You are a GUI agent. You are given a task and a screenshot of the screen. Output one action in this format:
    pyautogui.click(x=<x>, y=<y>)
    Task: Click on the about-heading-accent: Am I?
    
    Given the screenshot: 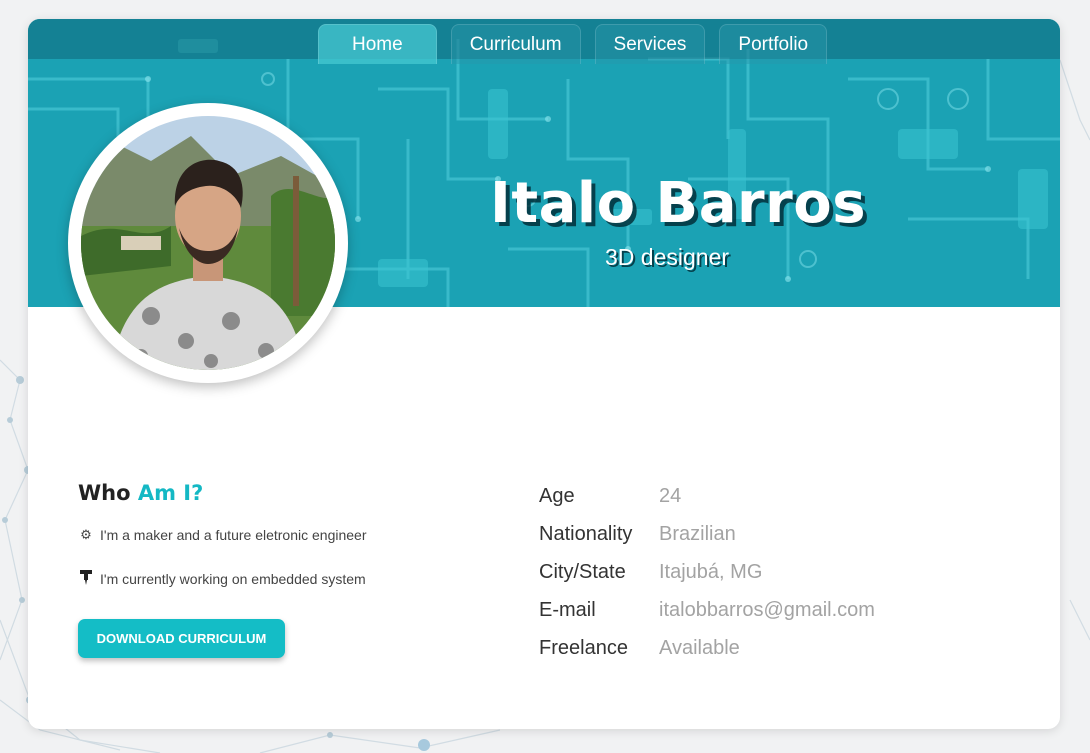 What is the action you would take?
    pyautogui.click(x=170, y=493)
    